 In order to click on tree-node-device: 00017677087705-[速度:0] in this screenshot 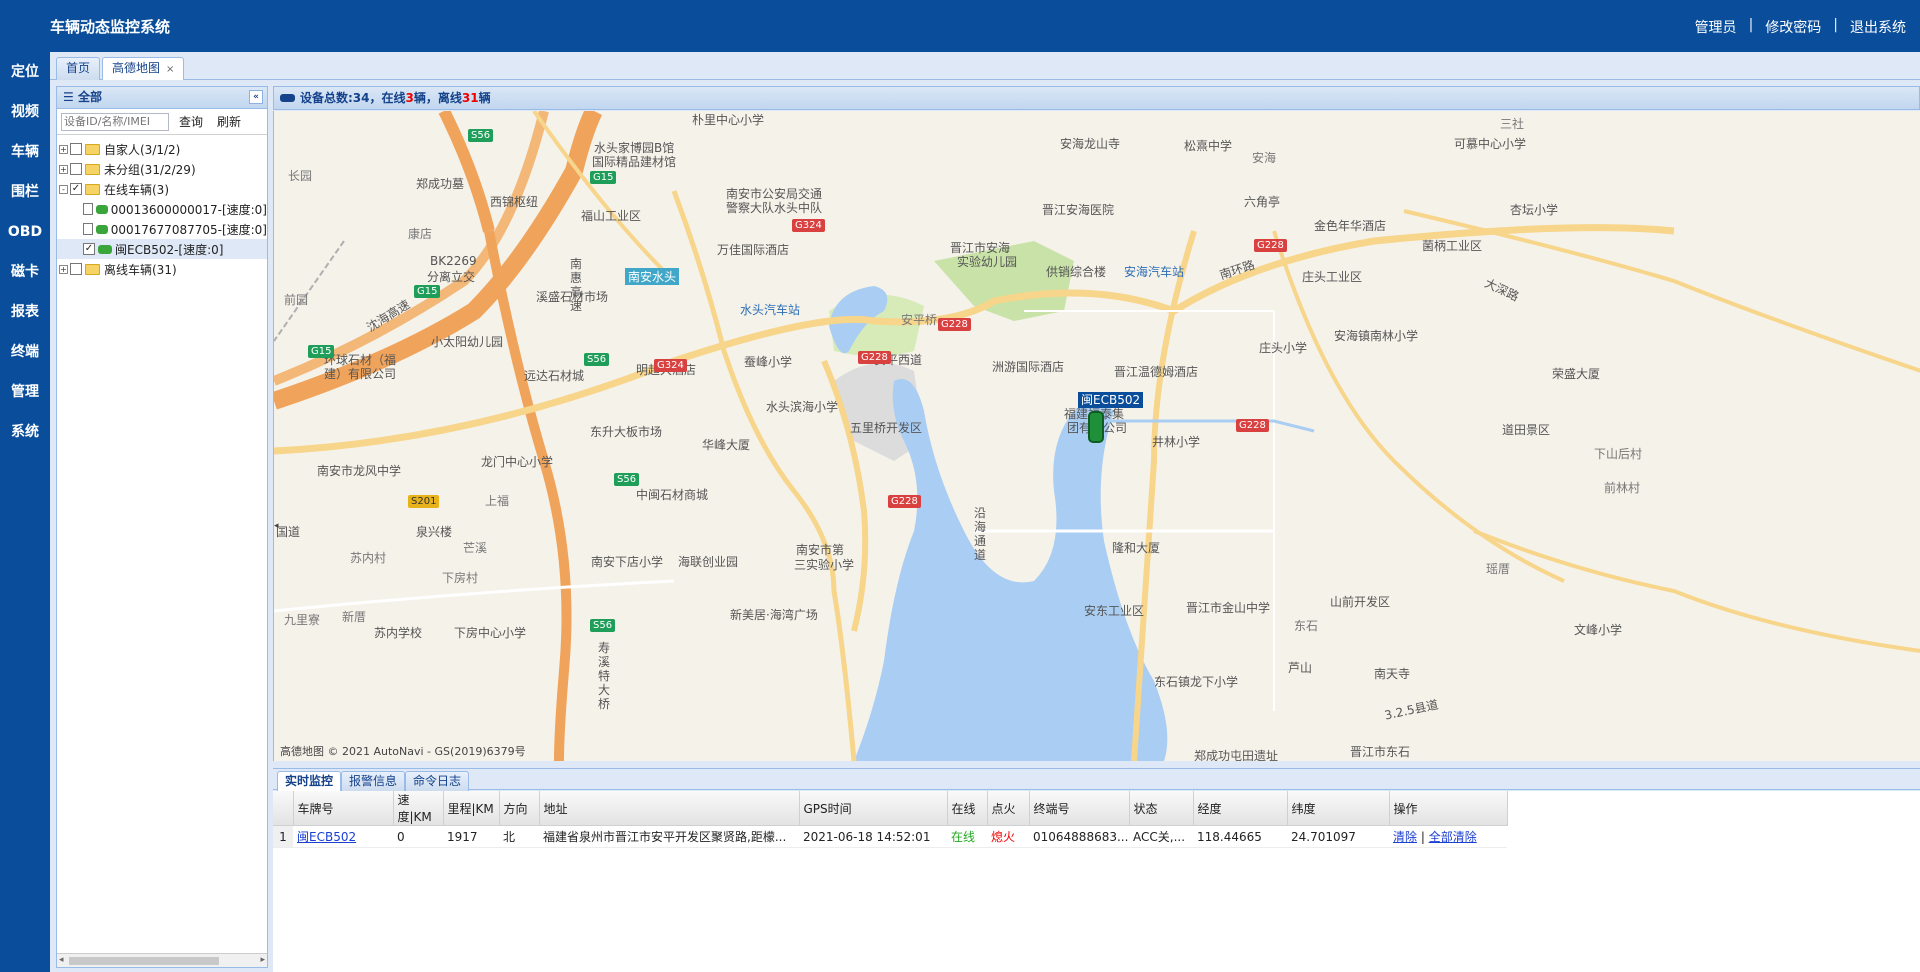, I will do `click(162, 229)`.